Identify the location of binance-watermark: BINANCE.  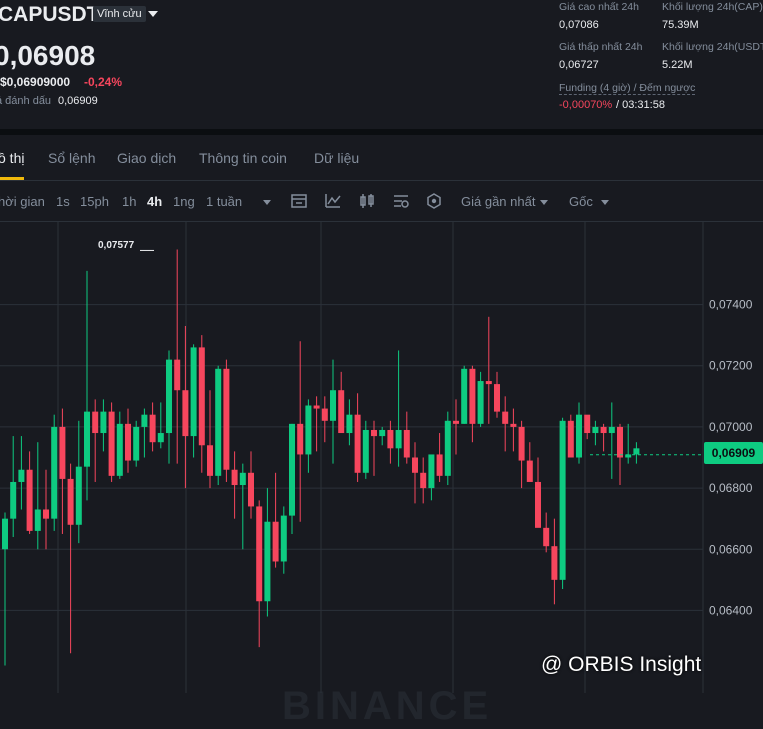
(387, 706).